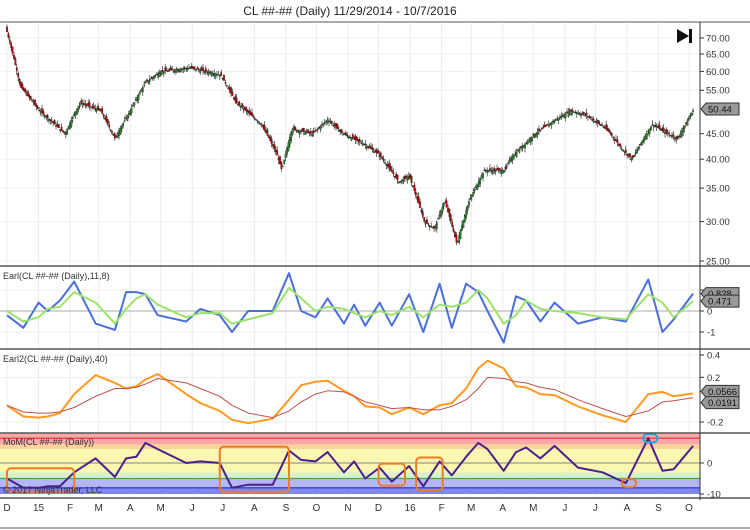  I want to click on y-tick-label: 35.00, so click(718, 189).